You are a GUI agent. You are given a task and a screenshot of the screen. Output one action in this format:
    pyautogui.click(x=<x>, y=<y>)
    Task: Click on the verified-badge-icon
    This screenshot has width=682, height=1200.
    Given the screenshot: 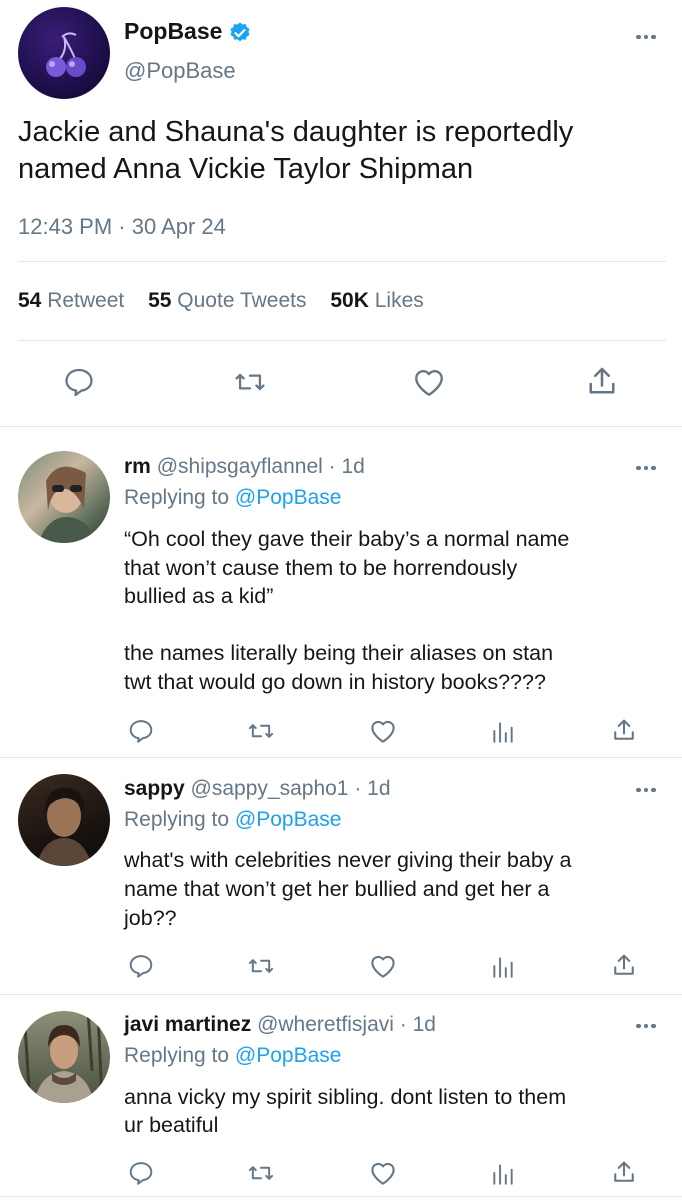 What is the action you would take?
    pyautogui.click(x=240, y=33)
    